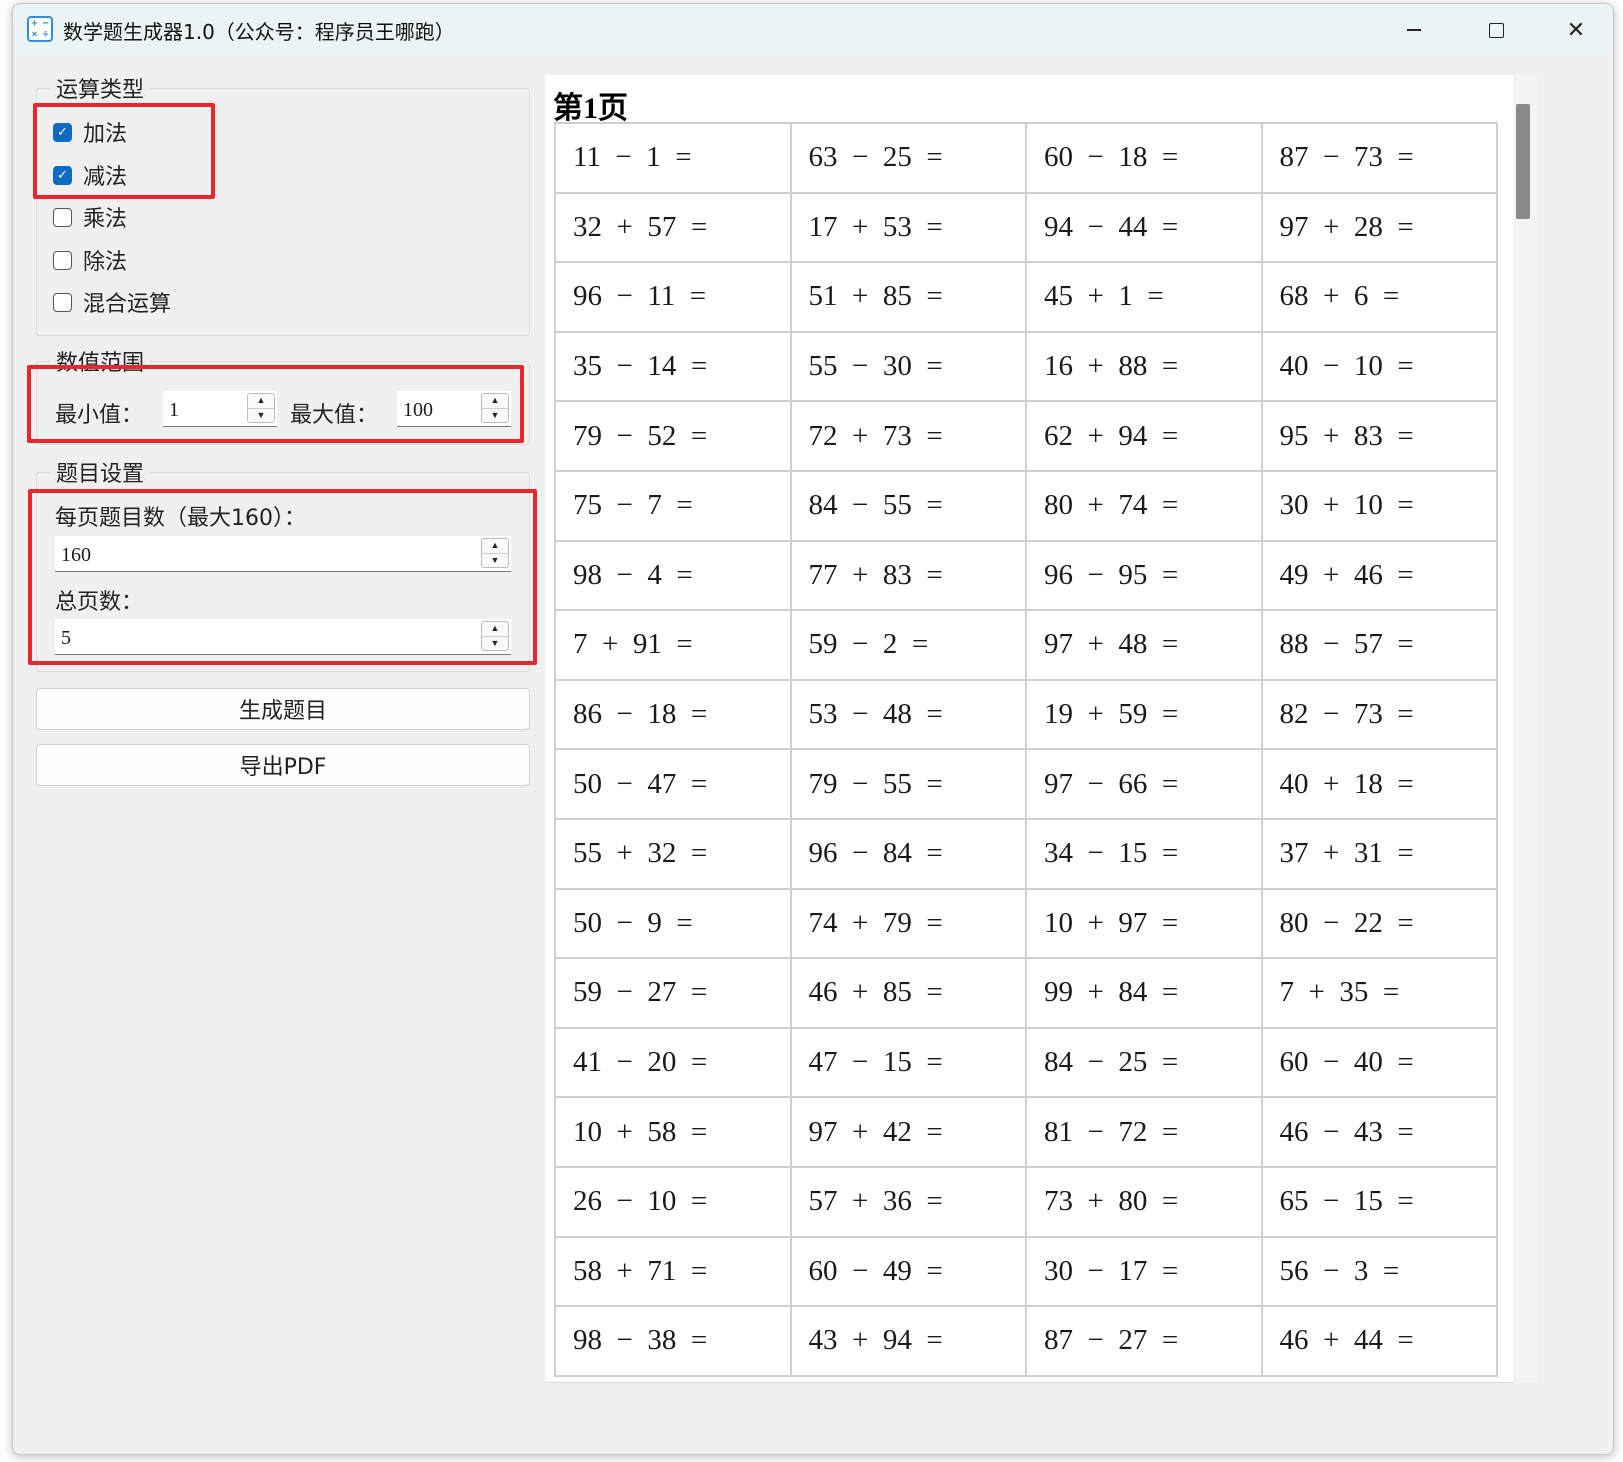 This screenshot has width=1623, height=1462. I want to click on question-cell: 77 + 83 =, so click(909, 576).